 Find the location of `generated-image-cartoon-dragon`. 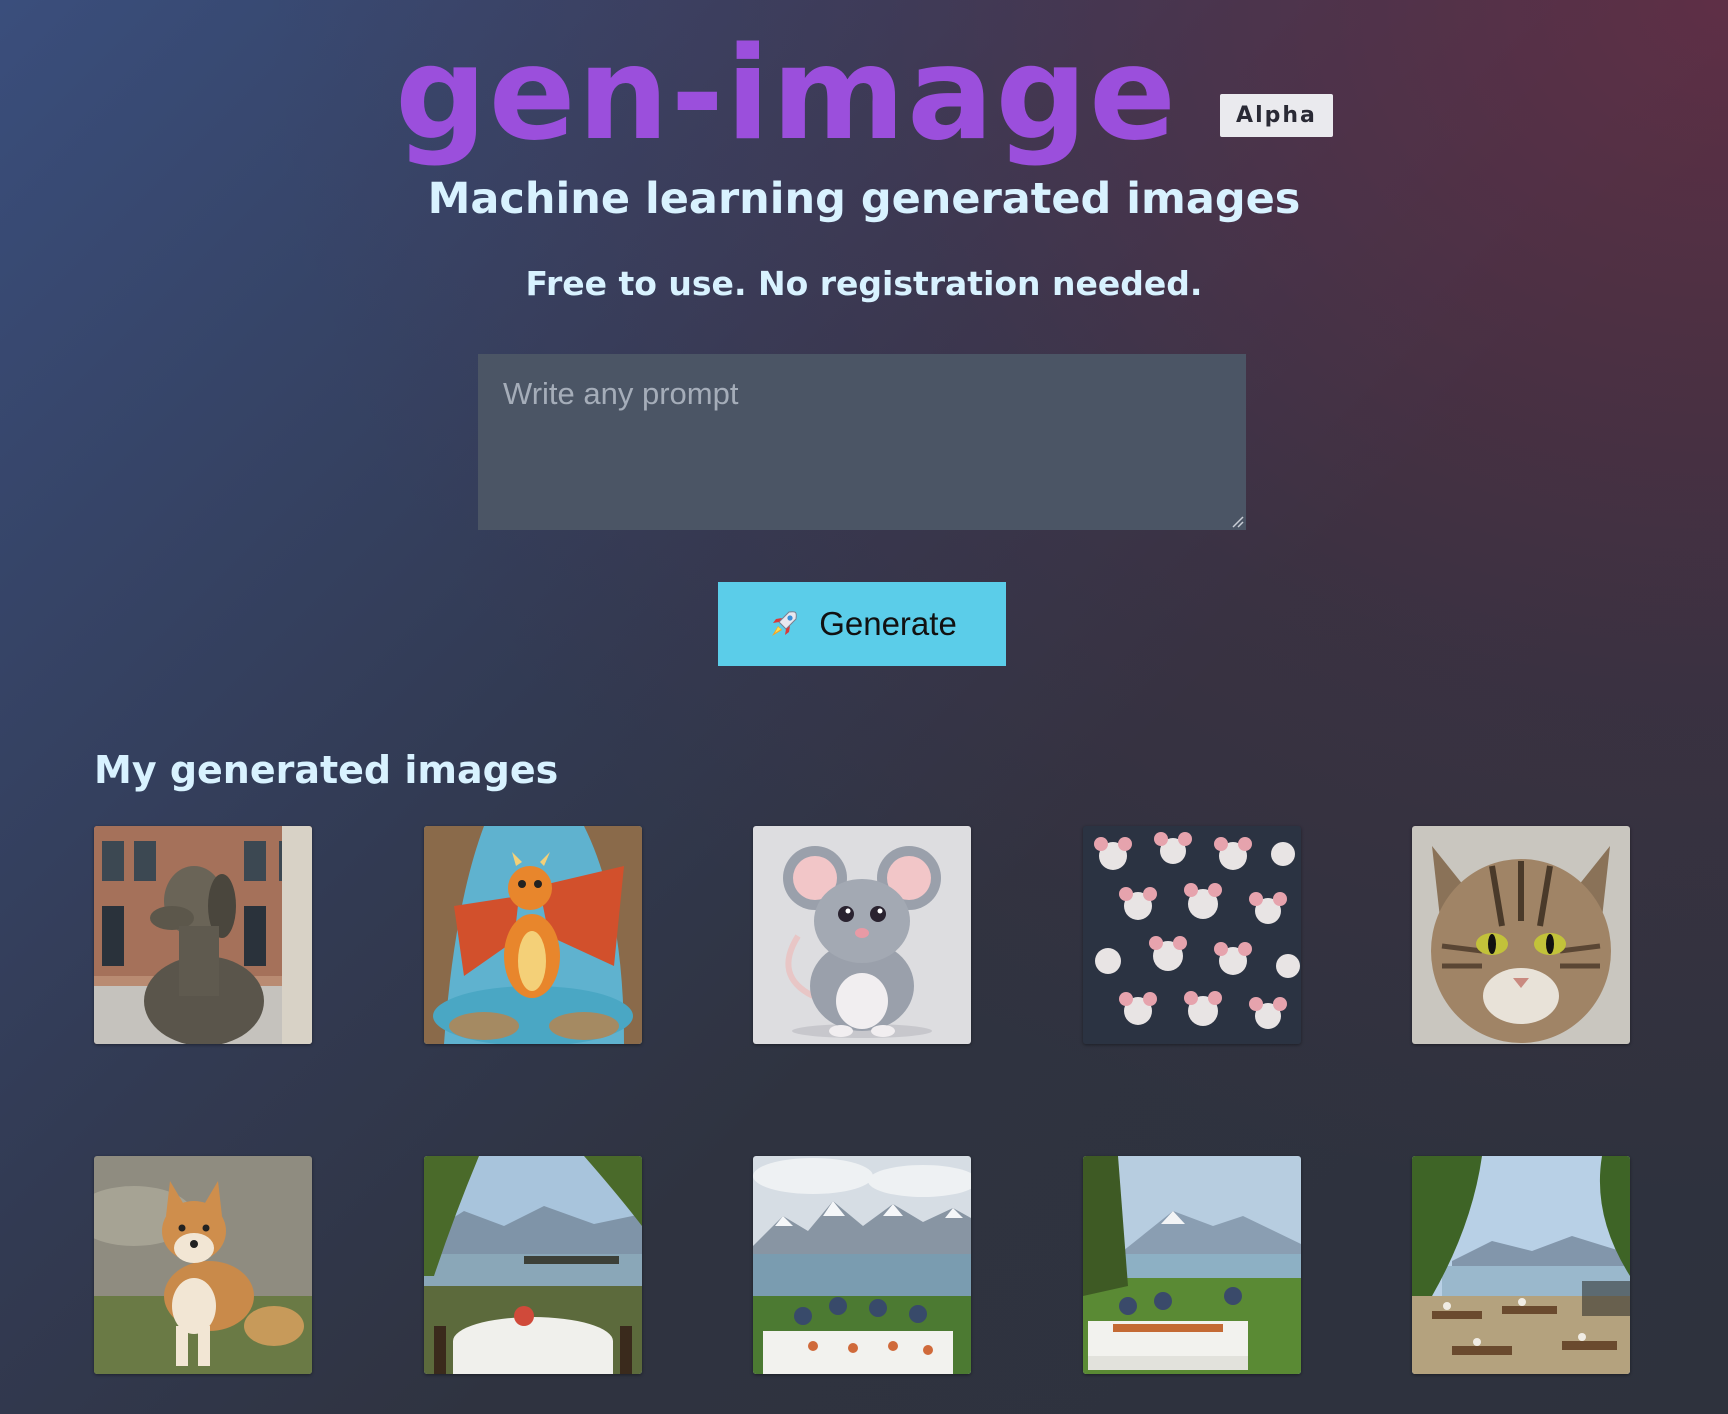

generated-image-cartoon-dragon is located at coordinates (532, 935).